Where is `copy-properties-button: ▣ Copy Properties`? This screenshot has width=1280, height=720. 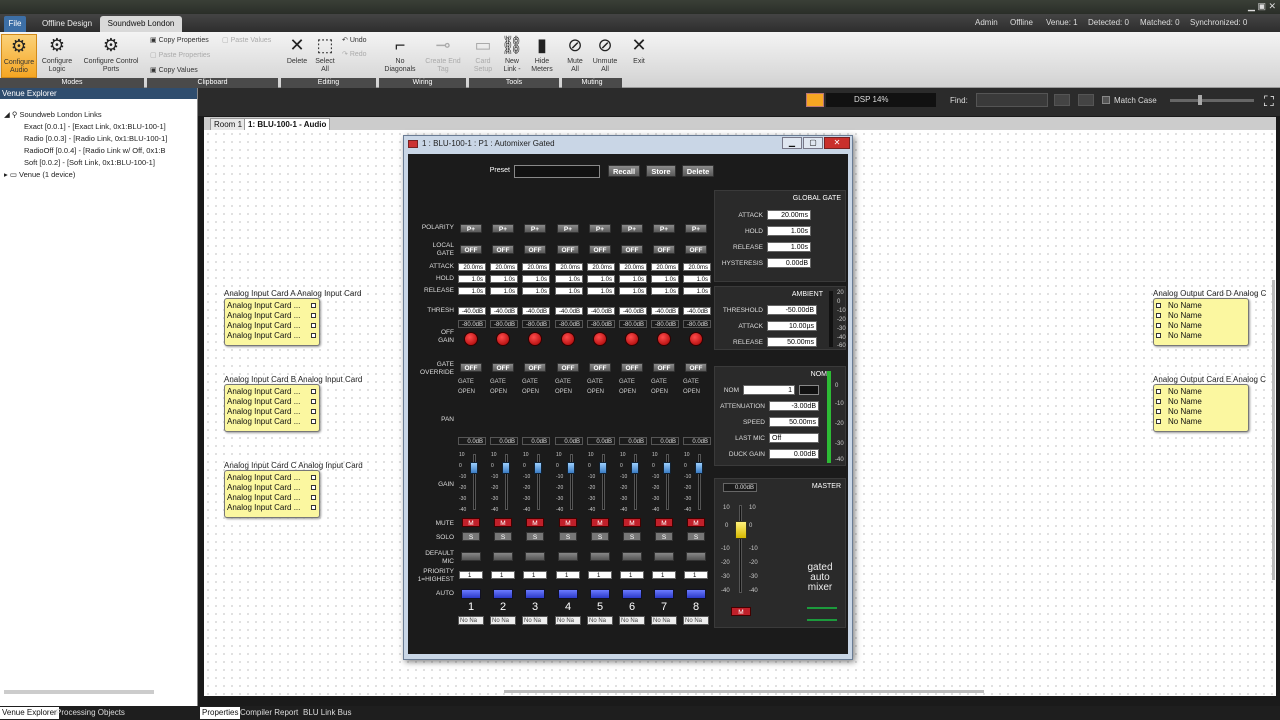
copy-properties-button: ▣ Copy Properties is located at coordinates (179, 40).